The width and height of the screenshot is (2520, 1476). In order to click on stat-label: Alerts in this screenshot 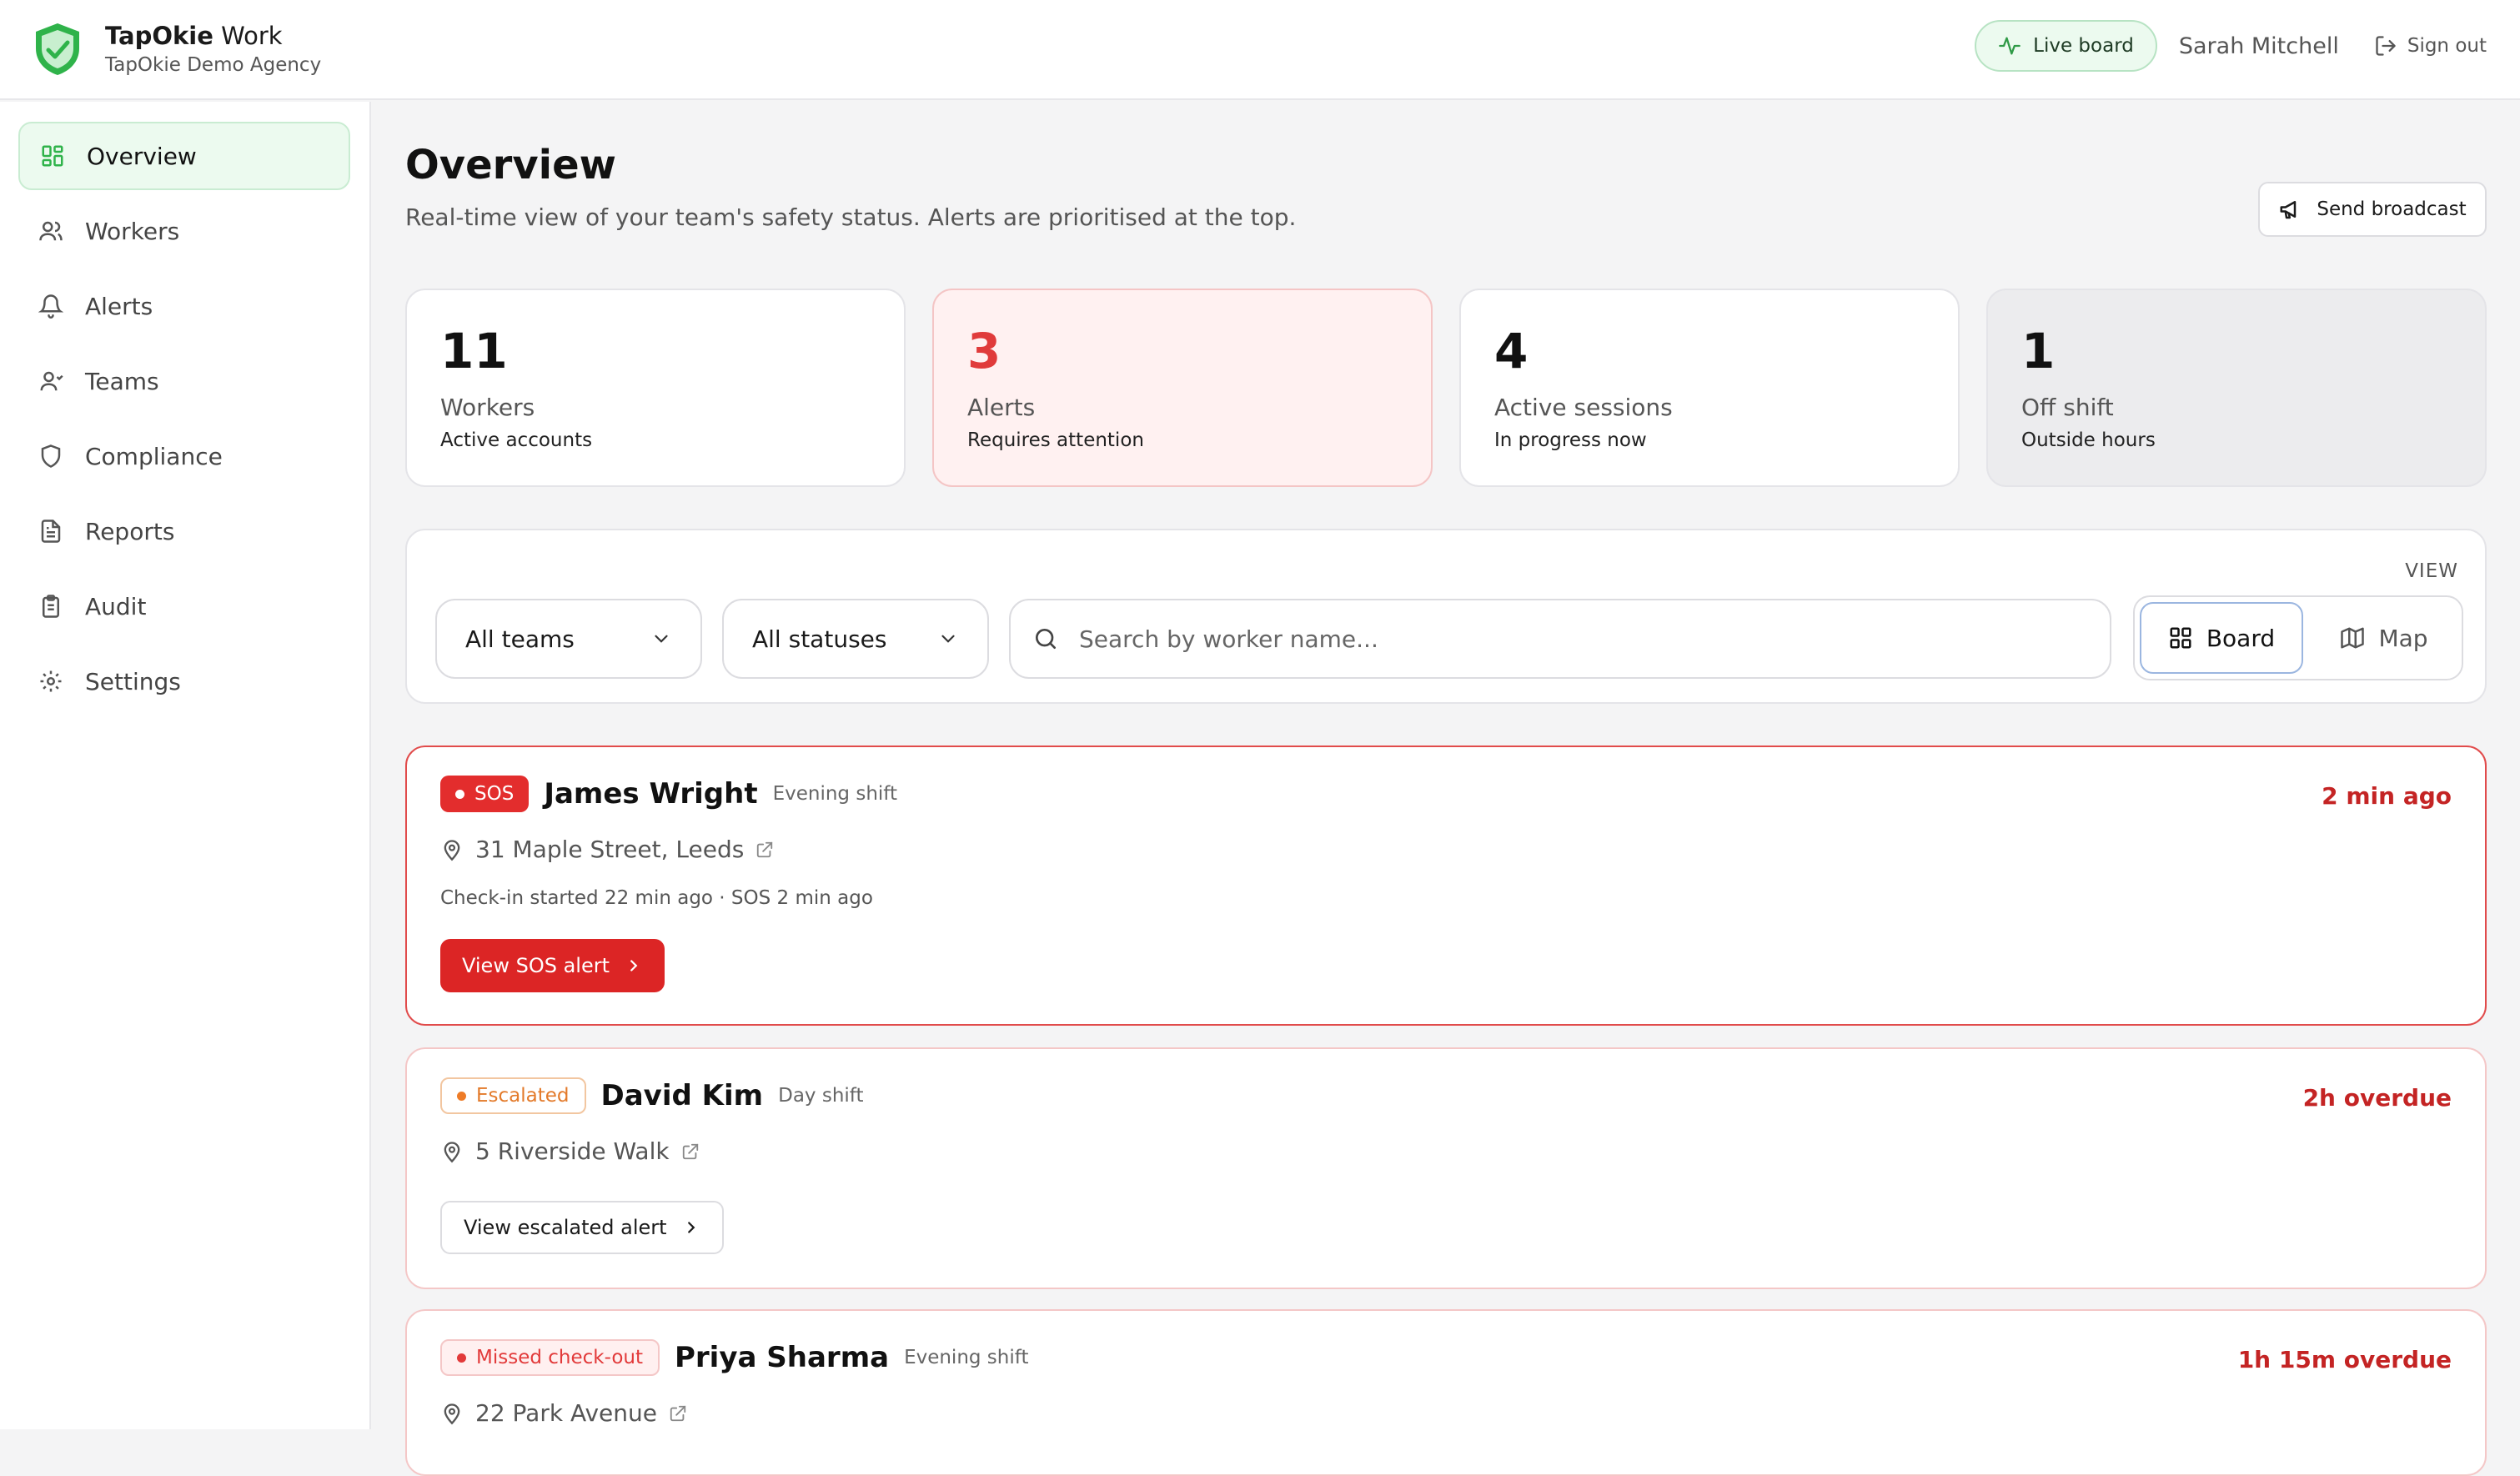, I will do `click(1001, 407)`.